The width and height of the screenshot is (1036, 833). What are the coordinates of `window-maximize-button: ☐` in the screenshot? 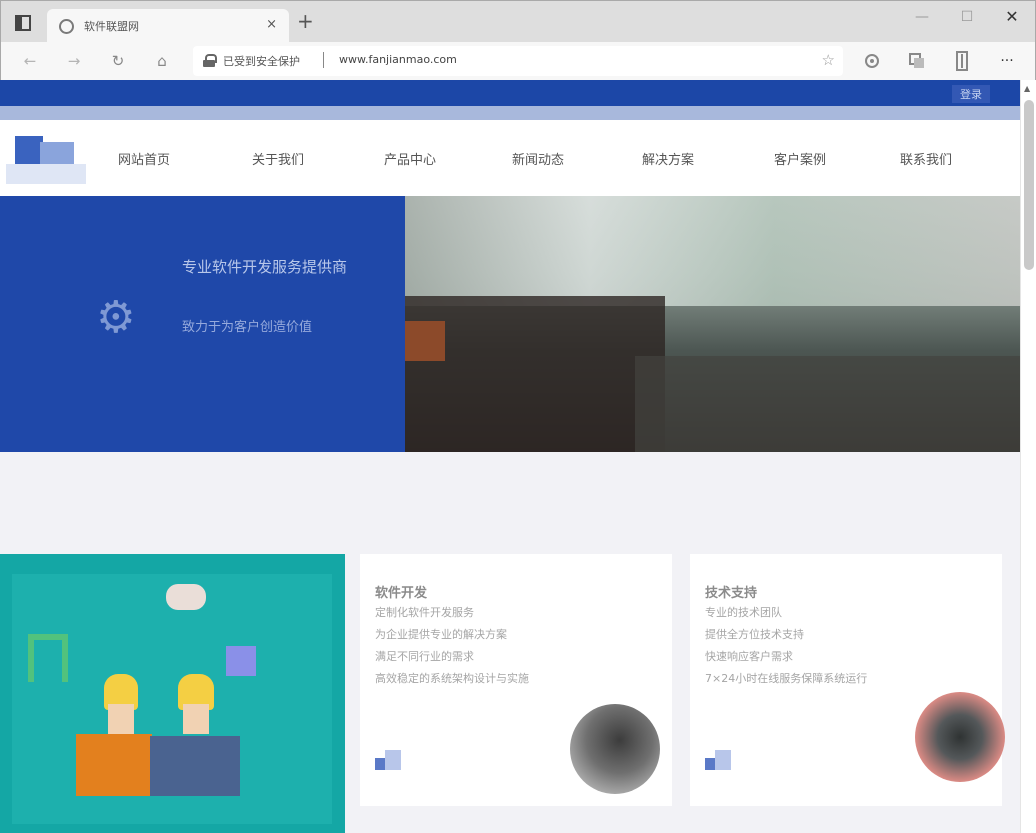 It's located at (967, 17).